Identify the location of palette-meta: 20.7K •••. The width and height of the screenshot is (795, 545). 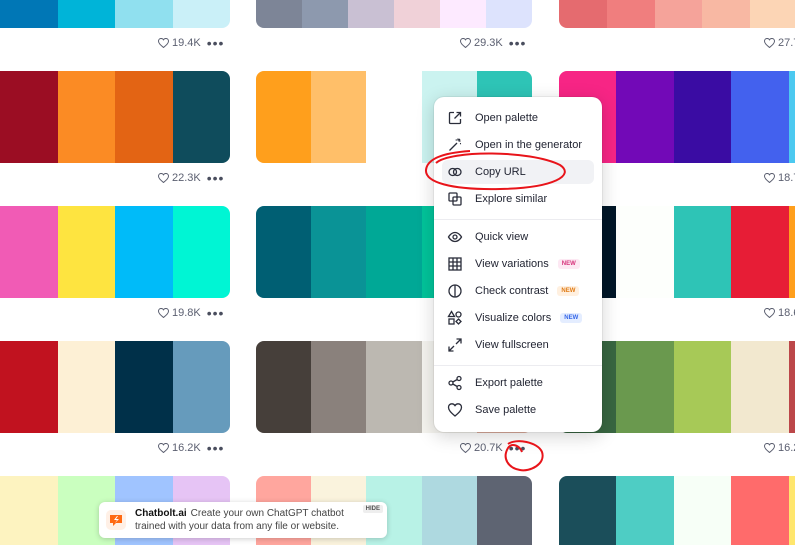
(493, 448).